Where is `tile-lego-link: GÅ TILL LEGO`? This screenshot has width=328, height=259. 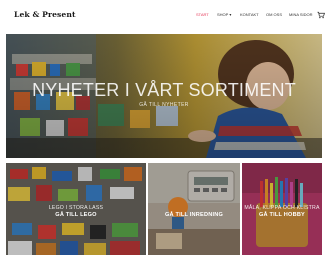
tile-lego-link: GÅ TILL LEGO is located at coordinates (76, 215).